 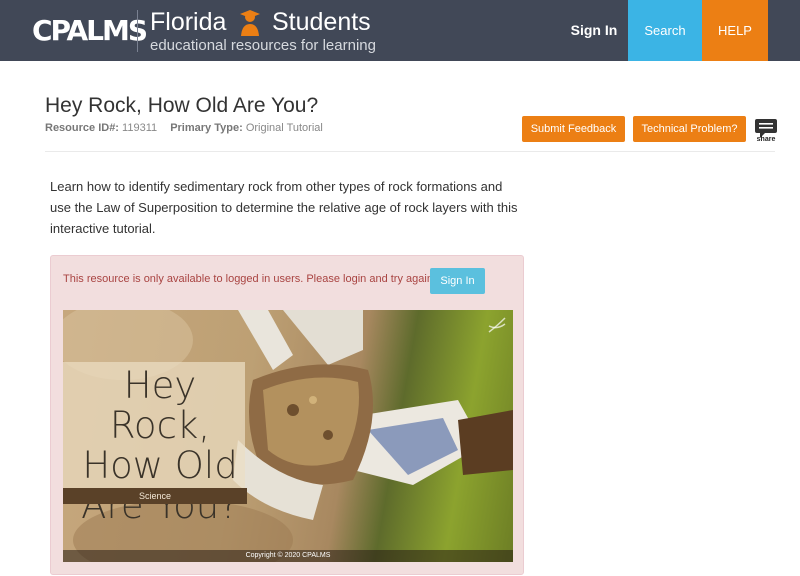 I want to click on submit-feedback-button: Submit Feedback, so click(x=573, y=129).